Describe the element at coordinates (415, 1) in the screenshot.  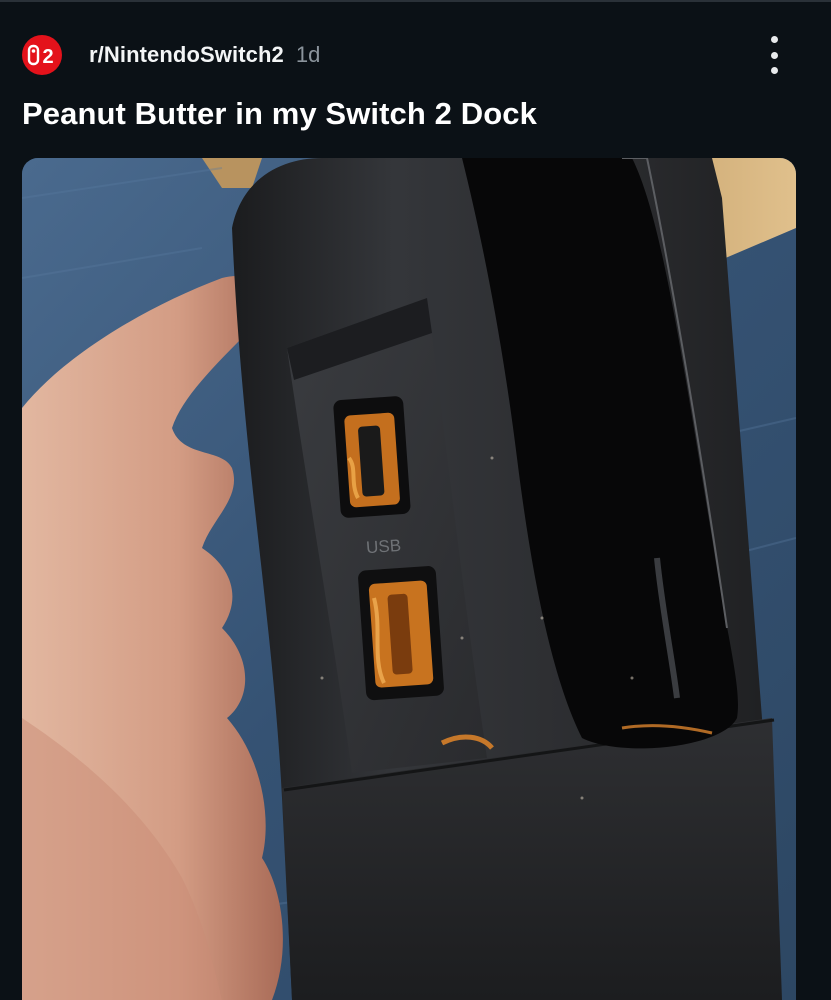
I see `top-divider` at that location.